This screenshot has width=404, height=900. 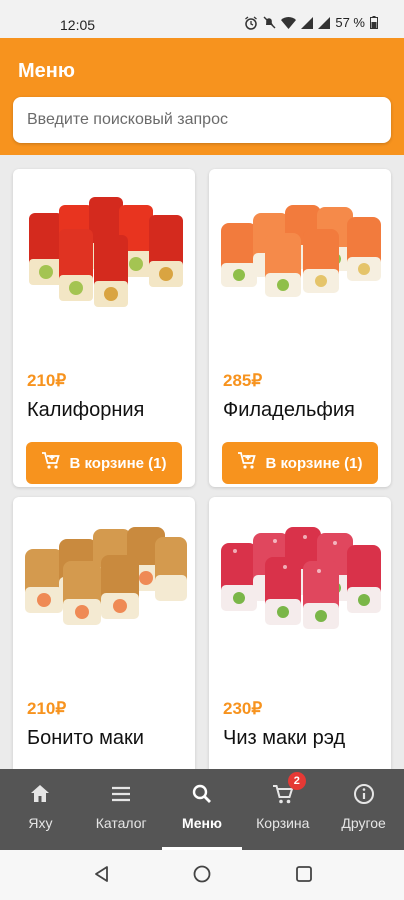 What do you see at coordinates (40, 823) in the screenshot?
I see `nav-label: Яху` at bounding box center [40, 823].